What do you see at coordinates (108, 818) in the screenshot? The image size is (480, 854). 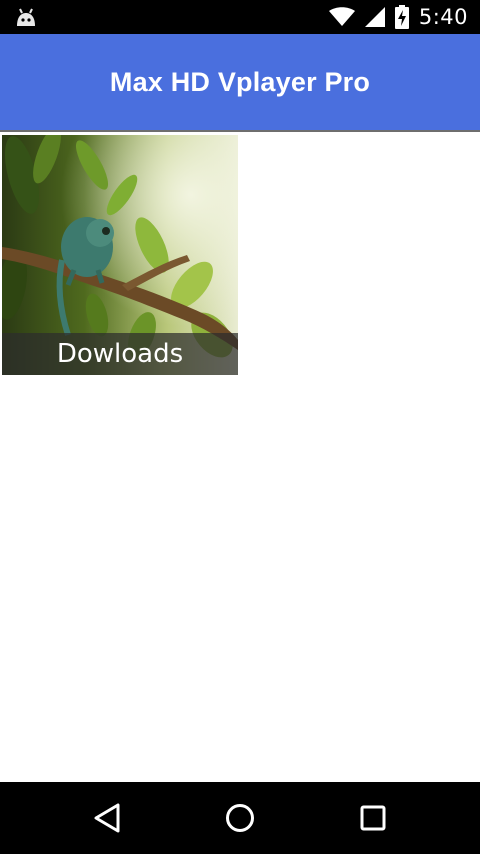 I see `back-icon` at bounding box center [108, 818].